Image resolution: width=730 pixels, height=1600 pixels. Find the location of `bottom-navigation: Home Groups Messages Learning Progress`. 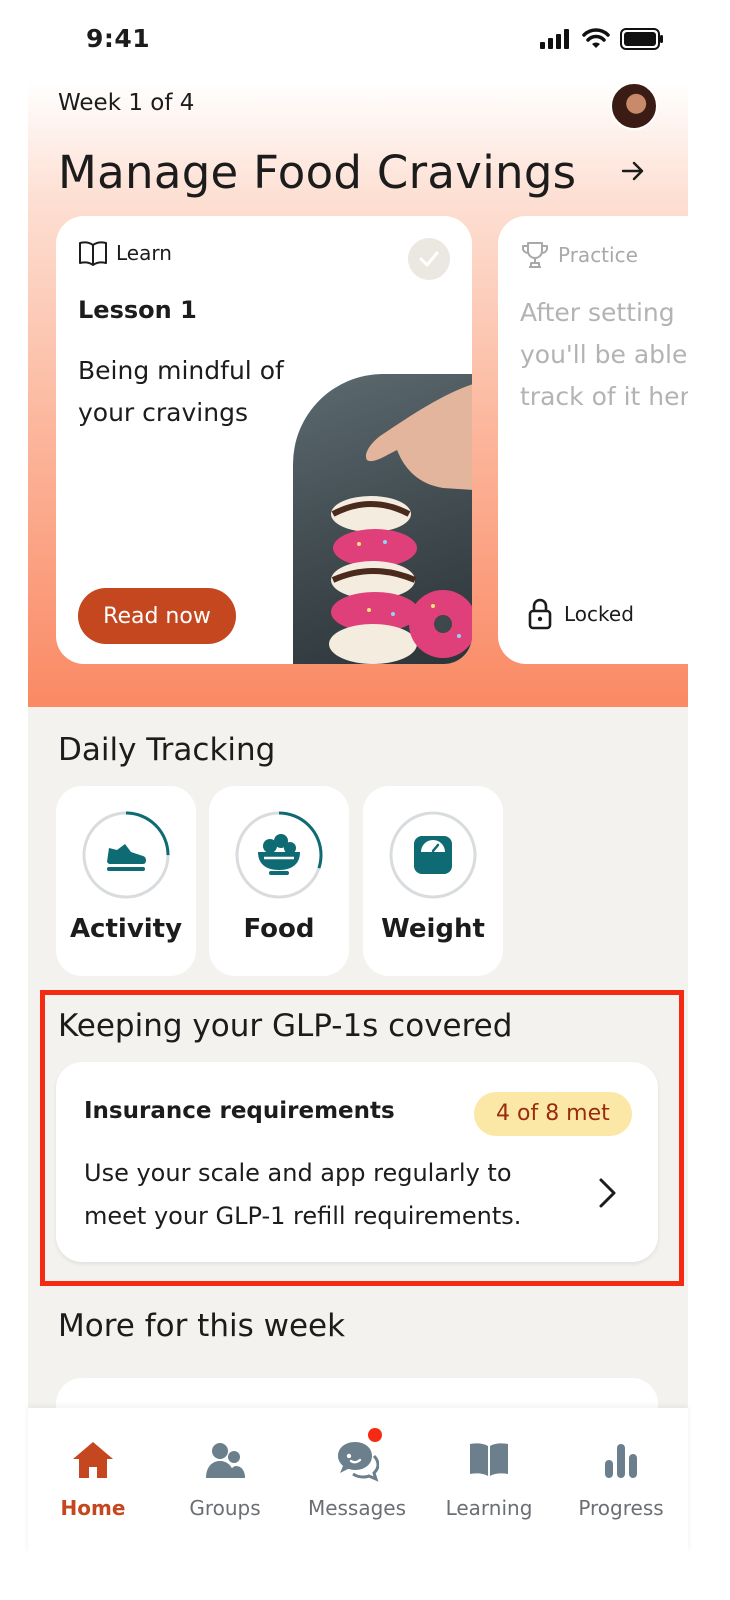

bottom-navigation: Home Groups Messages Learning Progress is located at coordinates (358, 1481).